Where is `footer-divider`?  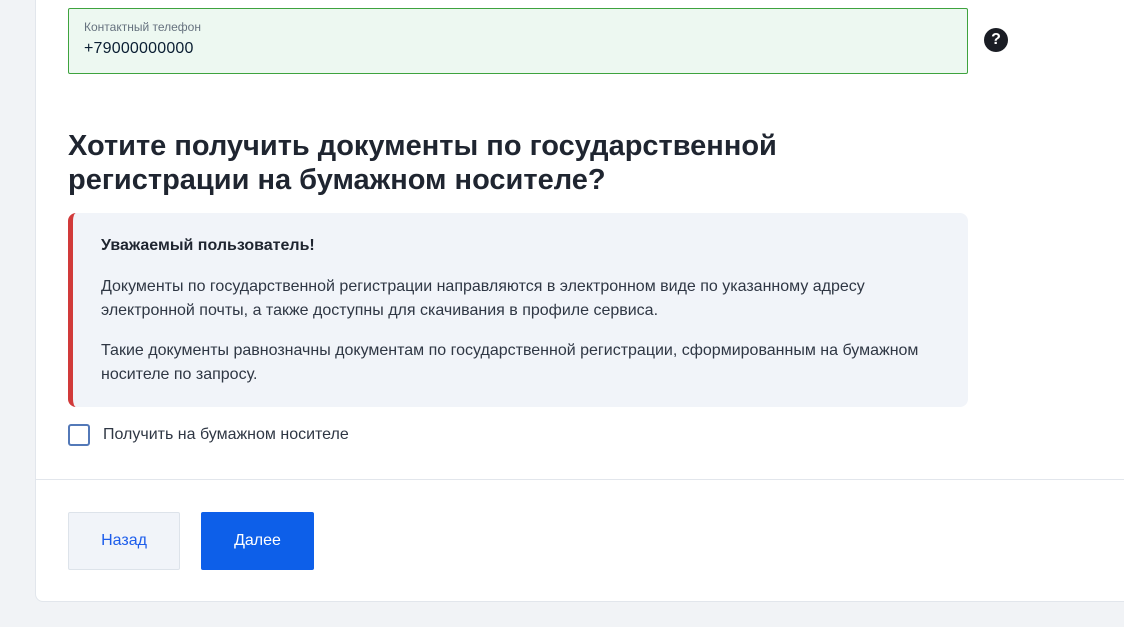 footer-divider is located at coordinates (580, 479).